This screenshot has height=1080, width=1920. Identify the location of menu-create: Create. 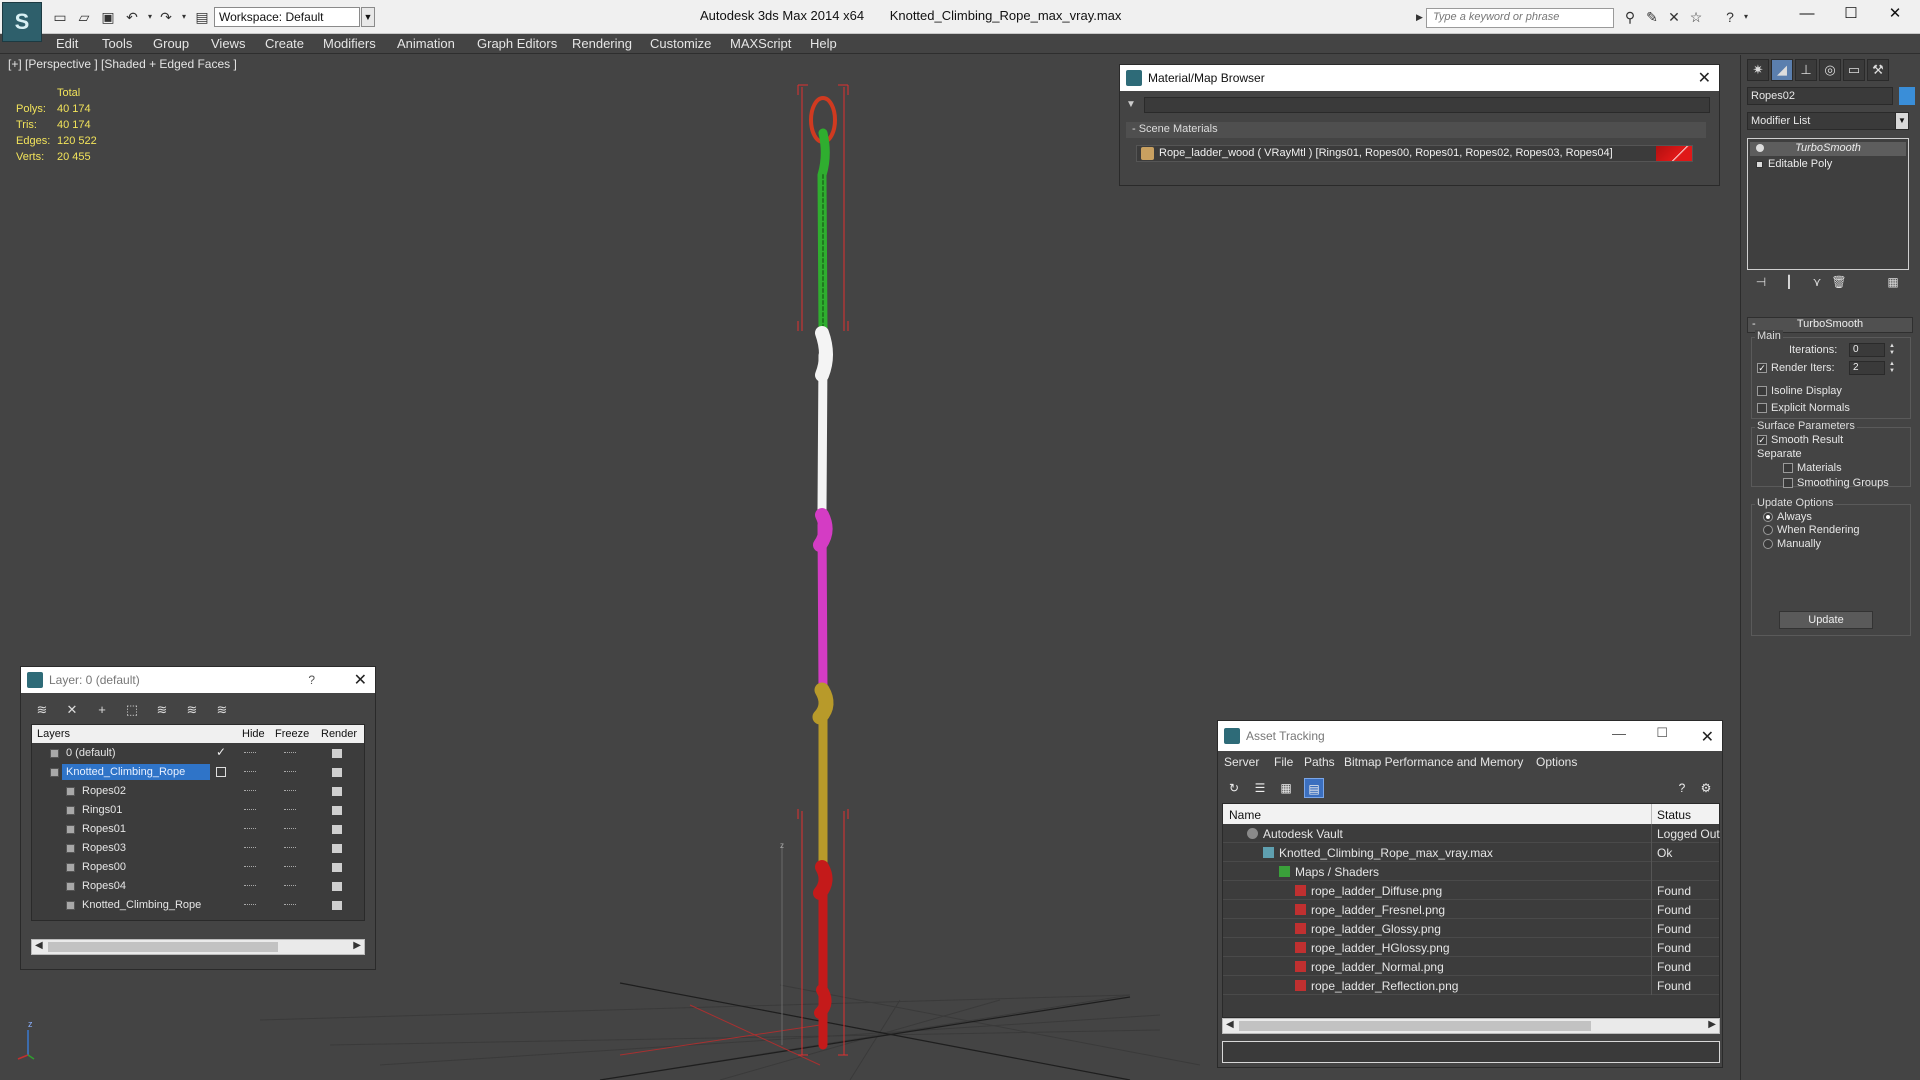
(284, 43).